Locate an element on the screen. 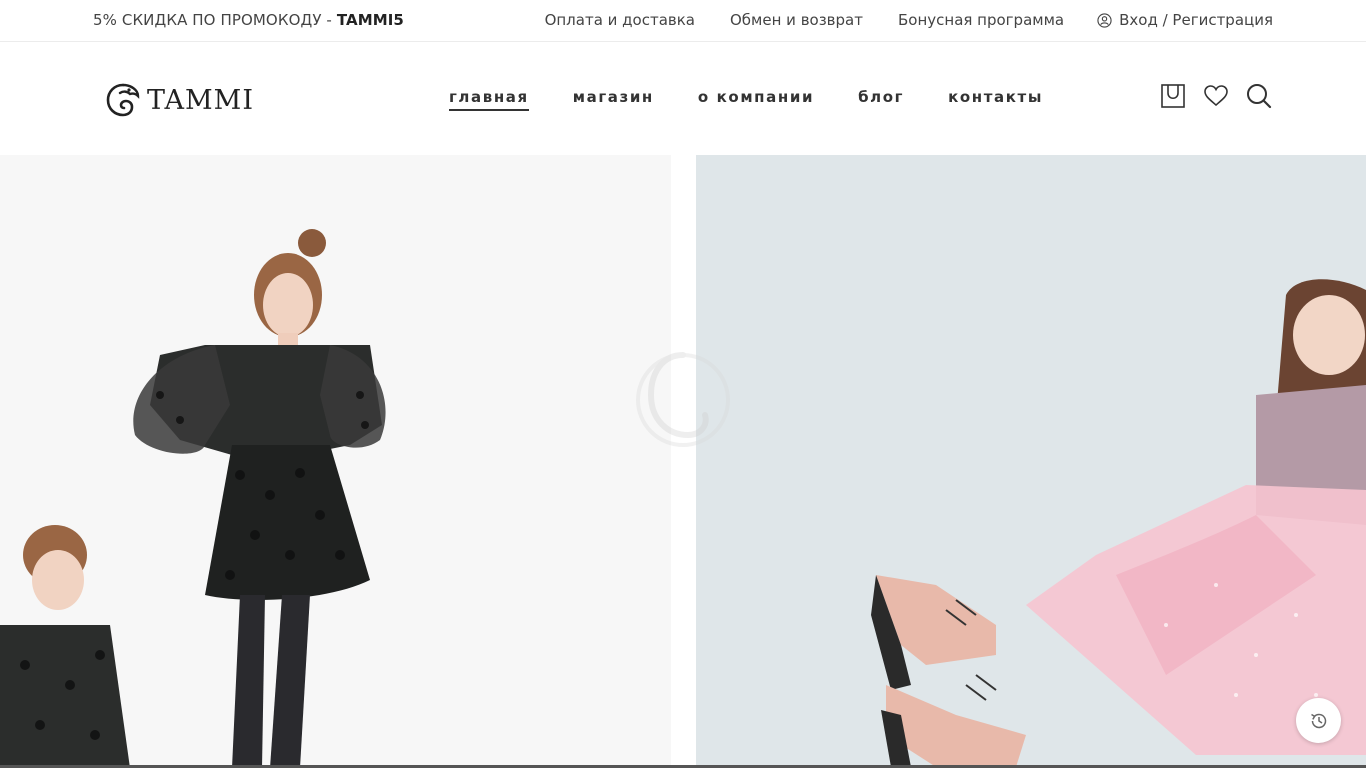 The height and width of the screenshot is (768, 1366). header-actions is located at coordinates (1216, 96).